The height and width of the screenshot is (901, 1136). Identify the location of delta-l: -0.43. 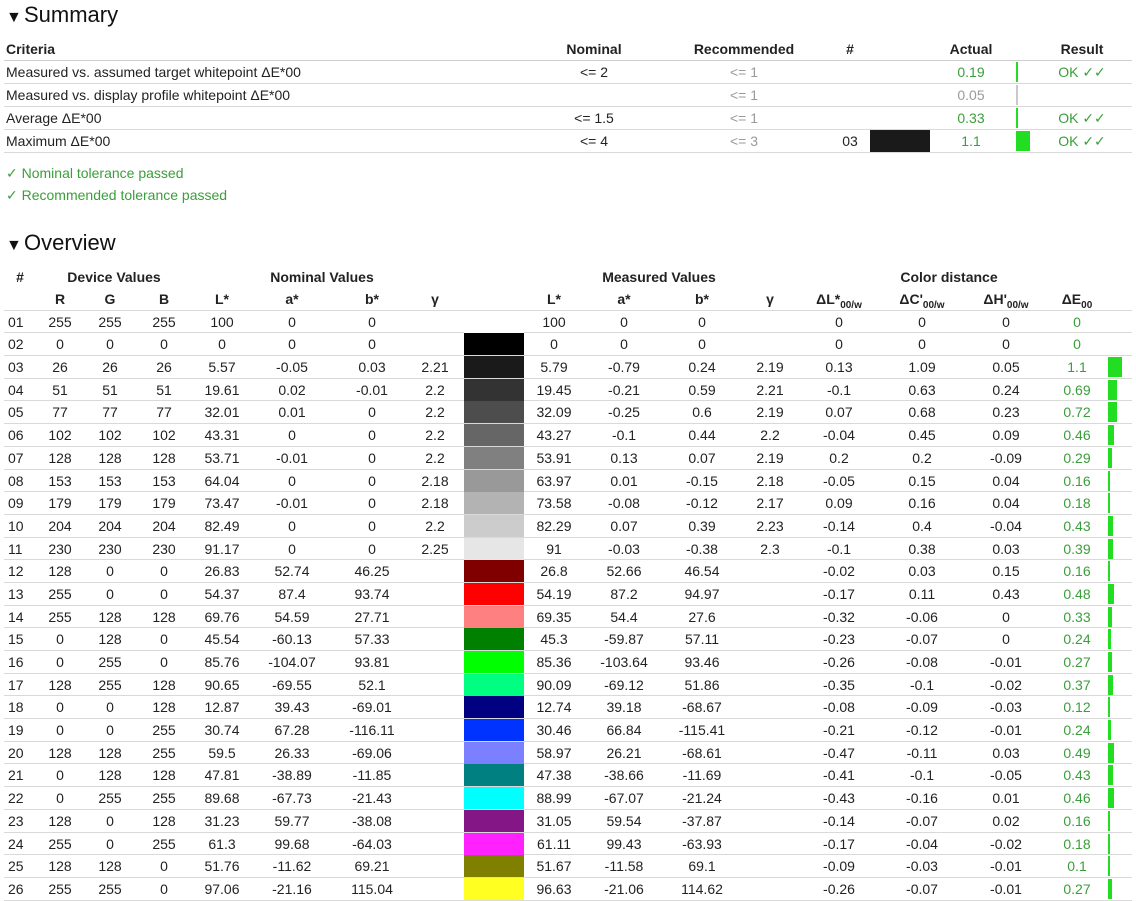
(839, 798).